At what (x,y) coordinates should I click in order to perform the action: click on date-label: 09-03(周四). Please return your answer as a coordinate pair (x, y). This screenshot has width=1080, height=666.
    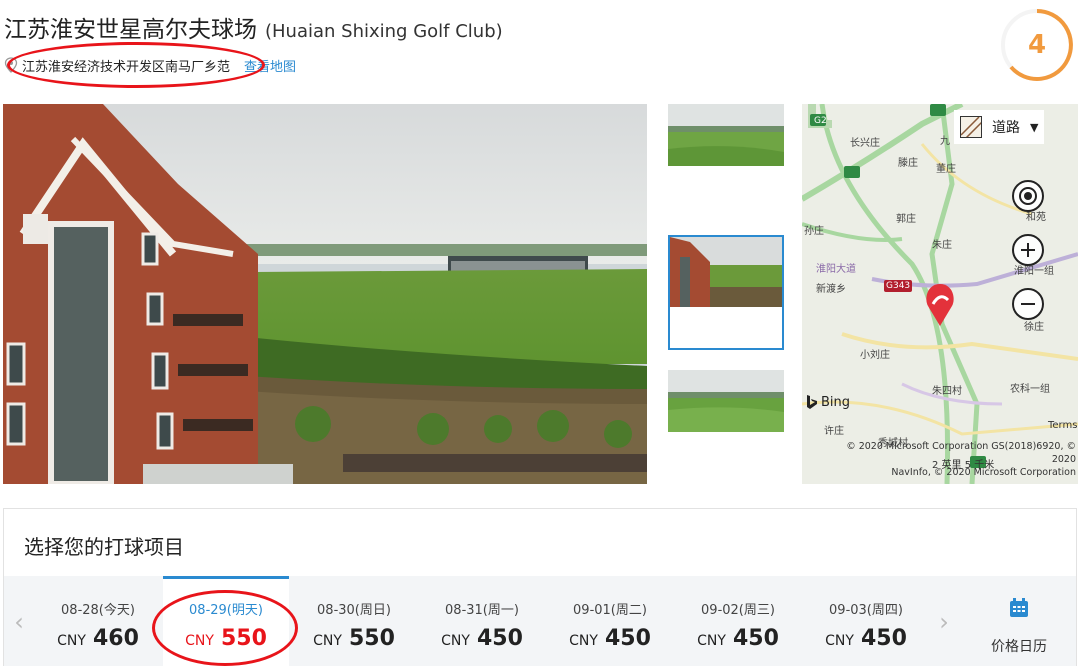
    Looking at the image, I should click on (866, 610).